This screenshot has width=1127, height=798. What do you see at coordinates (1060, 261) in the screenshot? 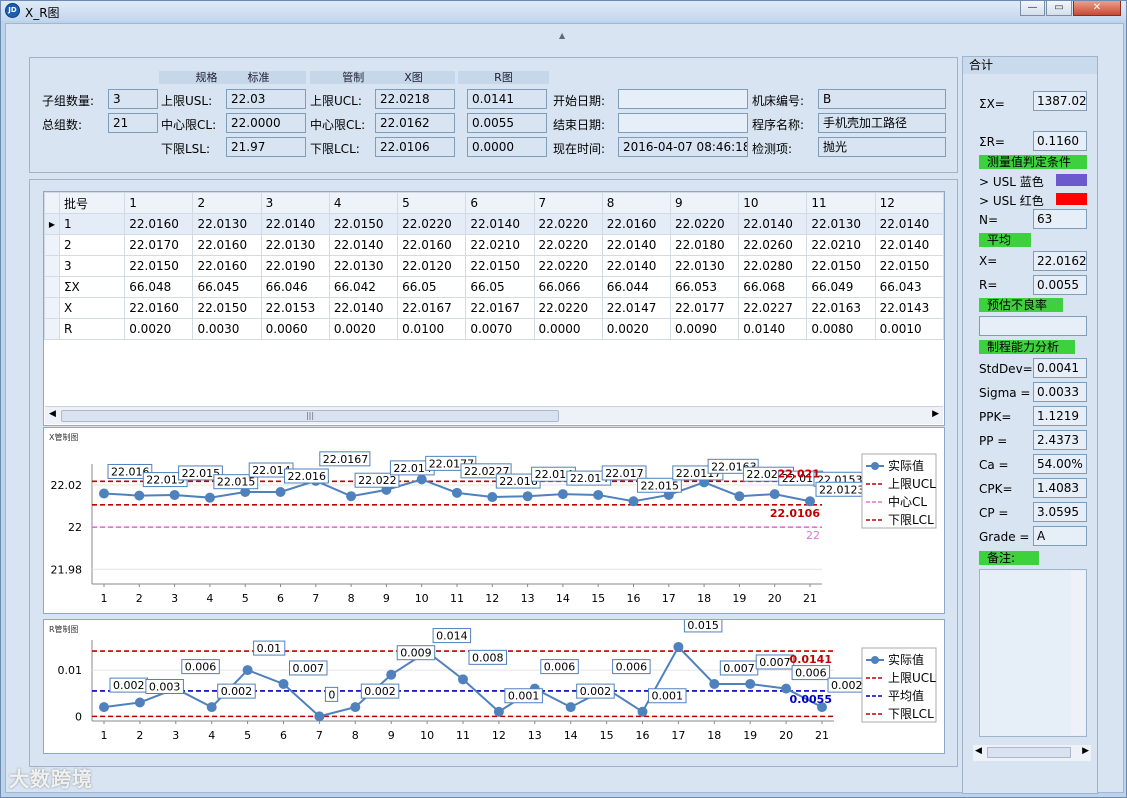
I see `avg-x-field: 22.0162` at bounding box center [1060, 261].